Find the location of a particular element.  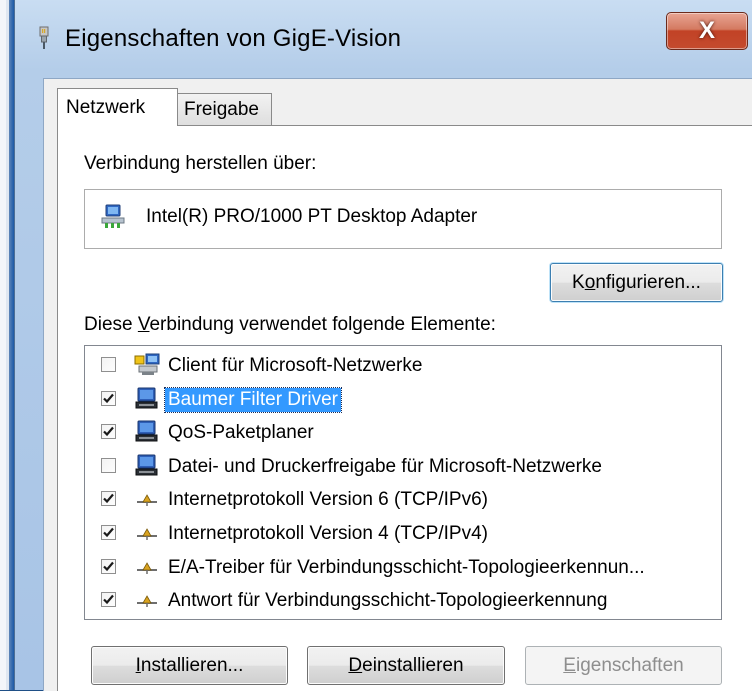

close-button: X is located at coordinates (707, 31).